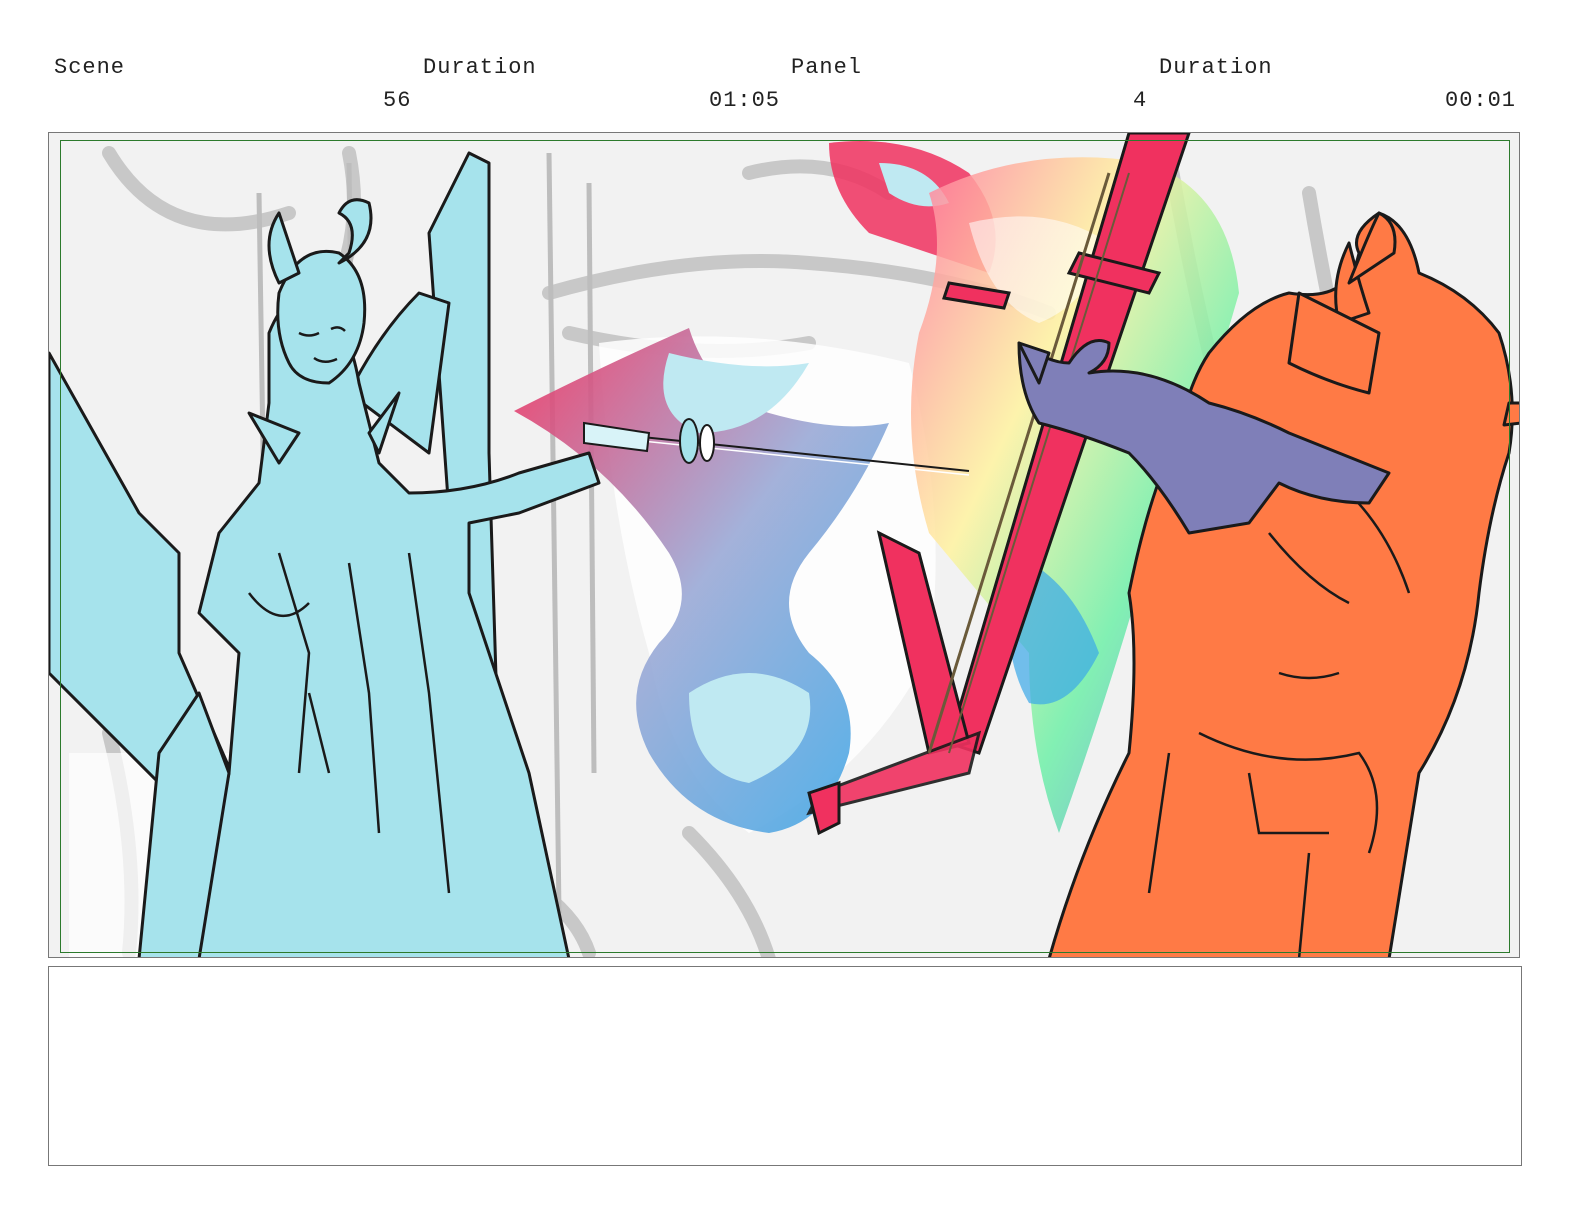  What do you see at coordinates (1481, 100) in the screenshot?
I see `panel-duration-value: 00:01` at bounding box center [1481, 100].